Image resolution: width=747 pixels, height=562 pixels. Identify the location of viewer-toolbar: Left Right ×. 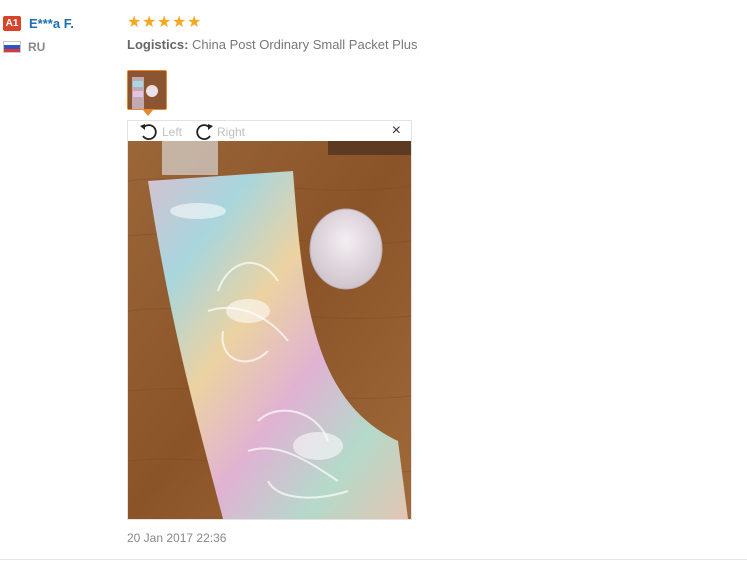
(269, 131).